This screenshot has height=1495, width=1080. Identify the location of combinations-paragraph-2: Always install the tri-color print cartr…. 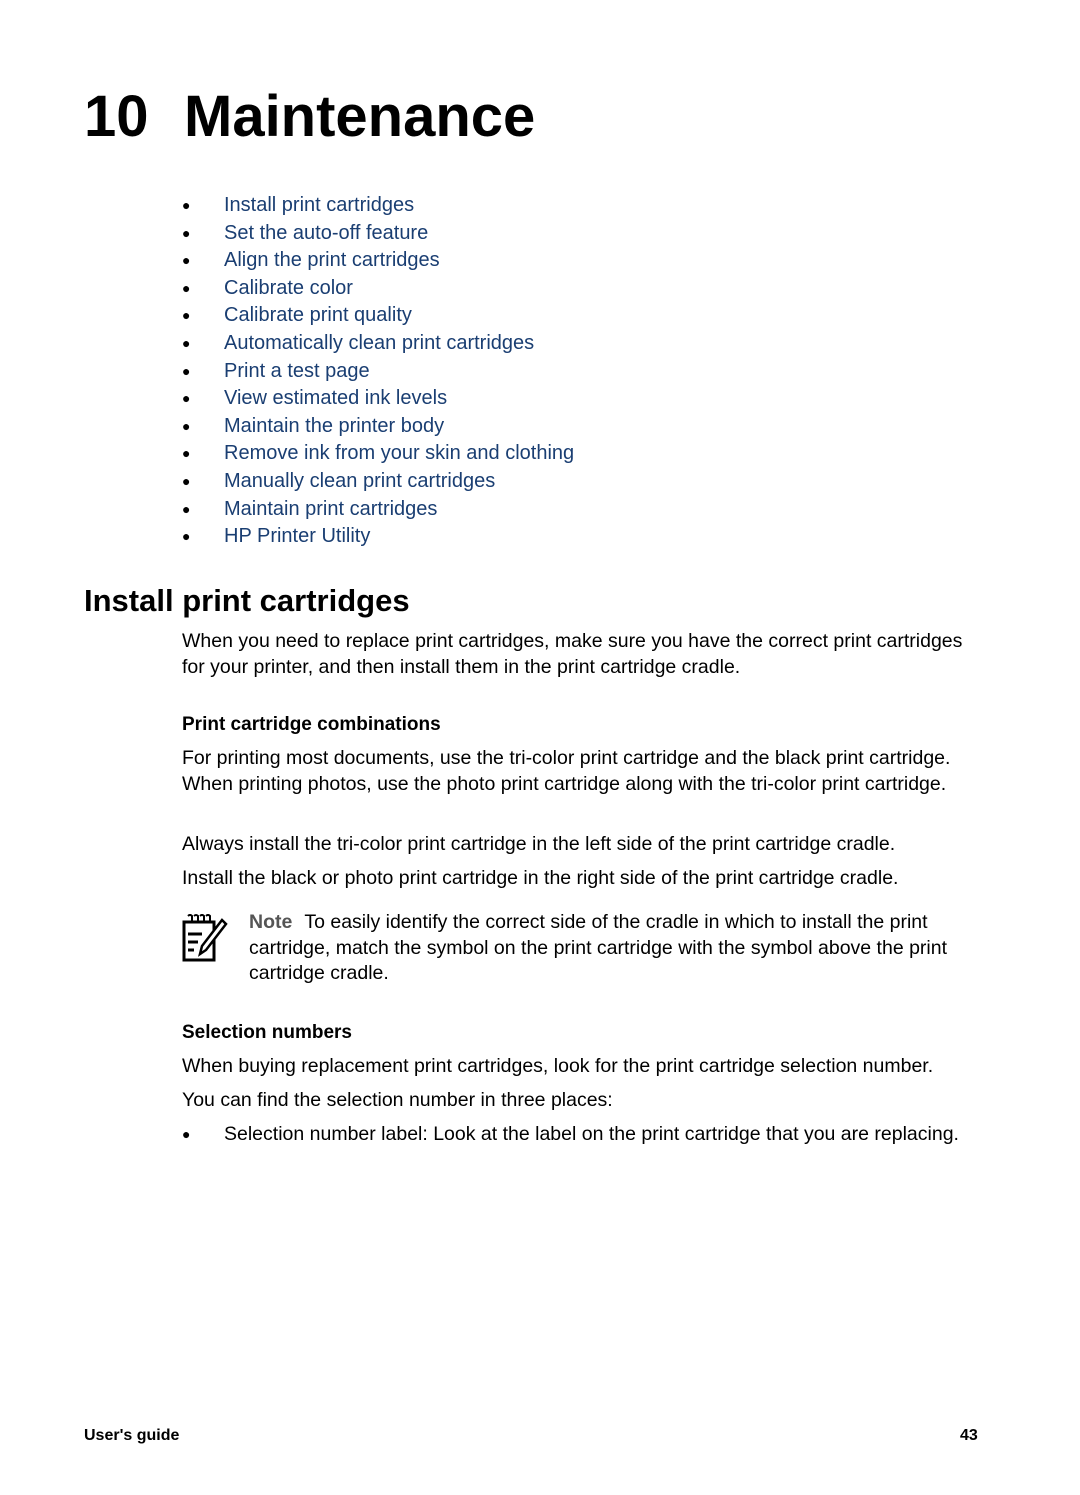
(539, 844).